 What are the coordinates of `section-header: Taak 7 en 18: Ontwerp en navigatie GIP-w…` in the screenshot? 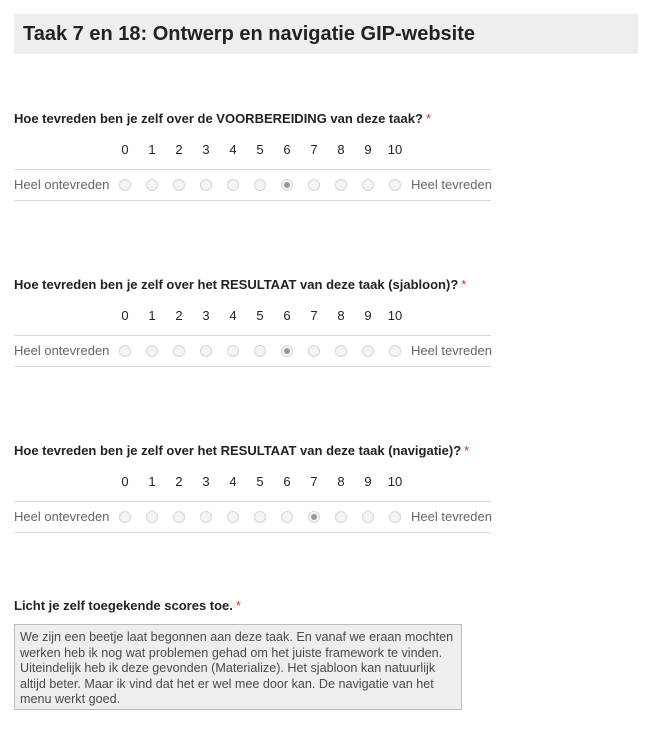 It's located at (326, 34).